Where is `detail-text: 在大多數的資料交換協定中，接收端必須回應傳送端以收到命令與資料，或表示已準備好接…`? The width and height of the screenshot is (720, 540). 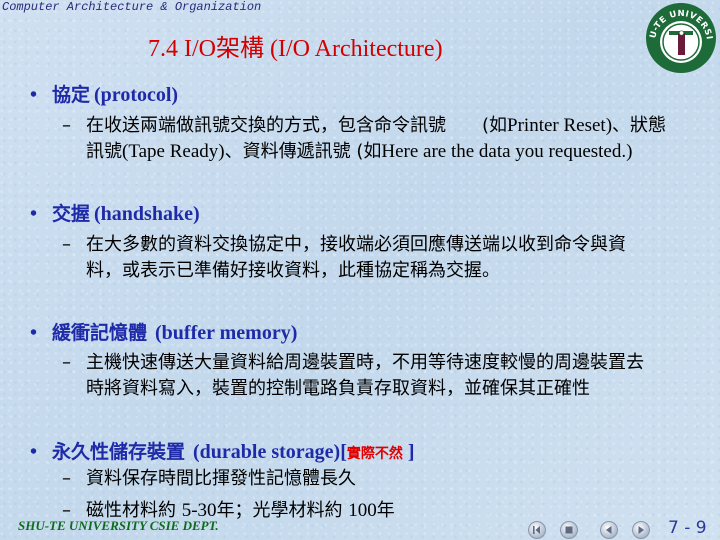 detail-text: 在大多數的資料交換協定中，接收端必須回應傳送端以收到命令與資料，或表示已準備好接… is located at coordinates (356, 257).